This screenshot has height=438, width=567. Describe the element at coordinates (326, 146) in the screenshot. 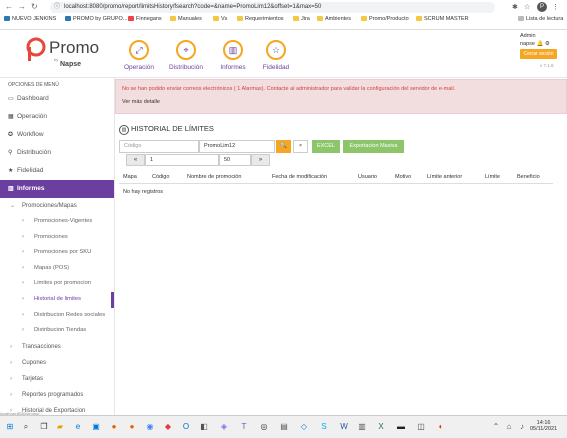

I see `excel-button: EXCEL` at that location.